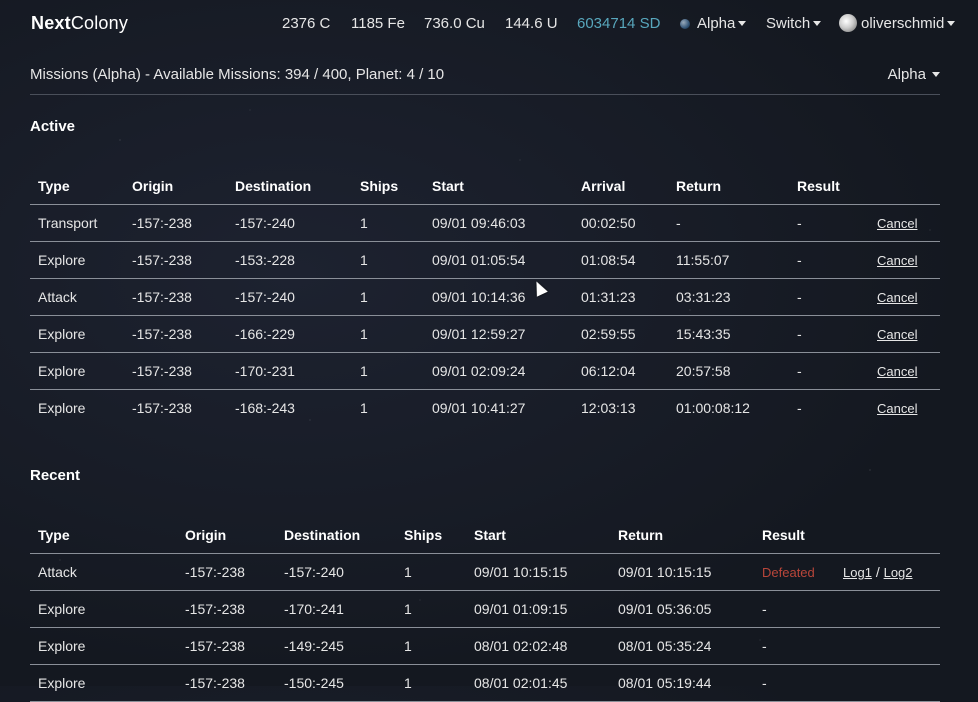 The image size is (978, 702). I want to click on cell-return: 09/01 10:15:15, so click(682, 572).